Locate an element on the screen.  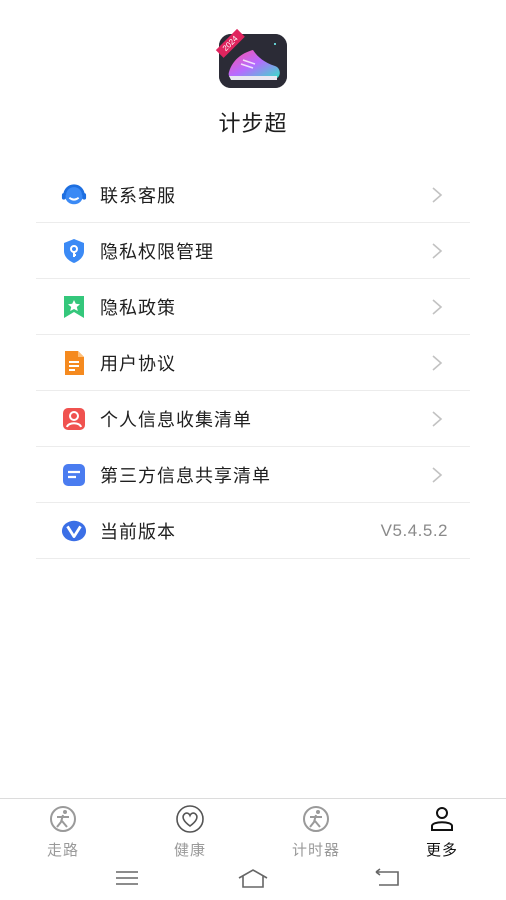
menu-item-third-party-list: 第三方信息共享清单 is located at coordinates (253, 475).